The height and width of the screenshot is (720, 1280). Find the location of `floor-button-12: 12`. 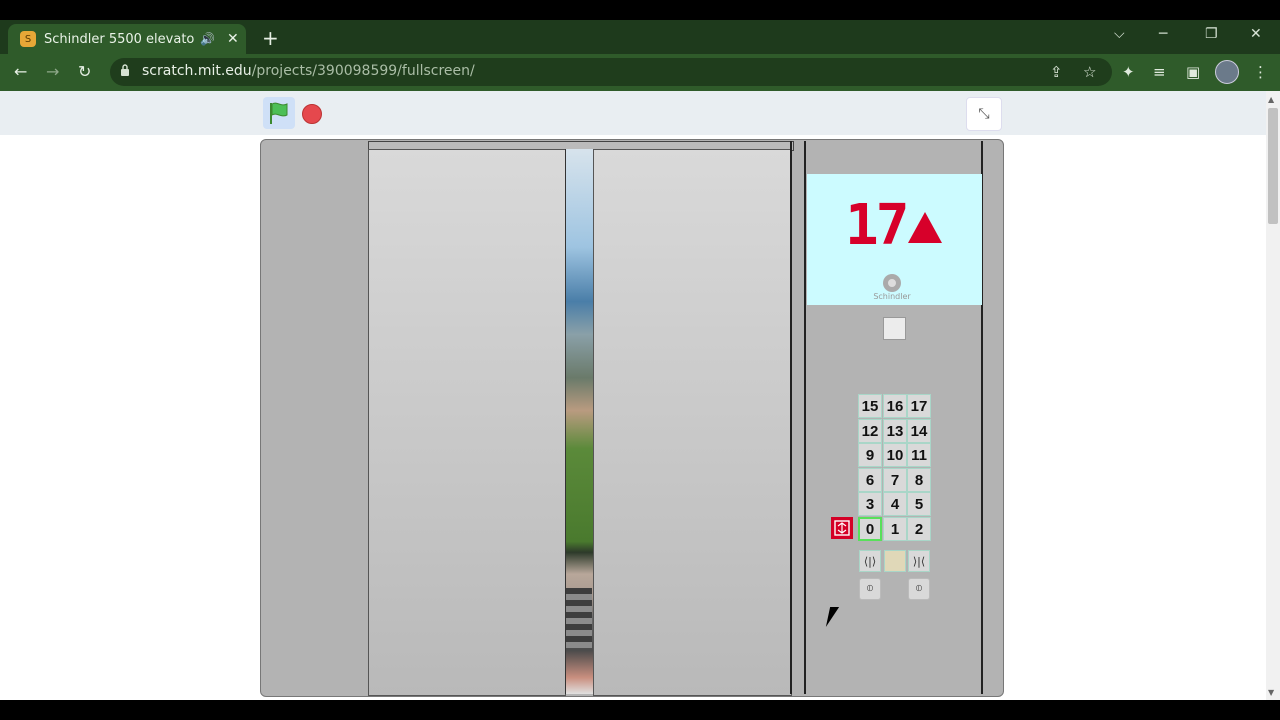

floor-button-12: 12 is located at coordinates (870, 431).